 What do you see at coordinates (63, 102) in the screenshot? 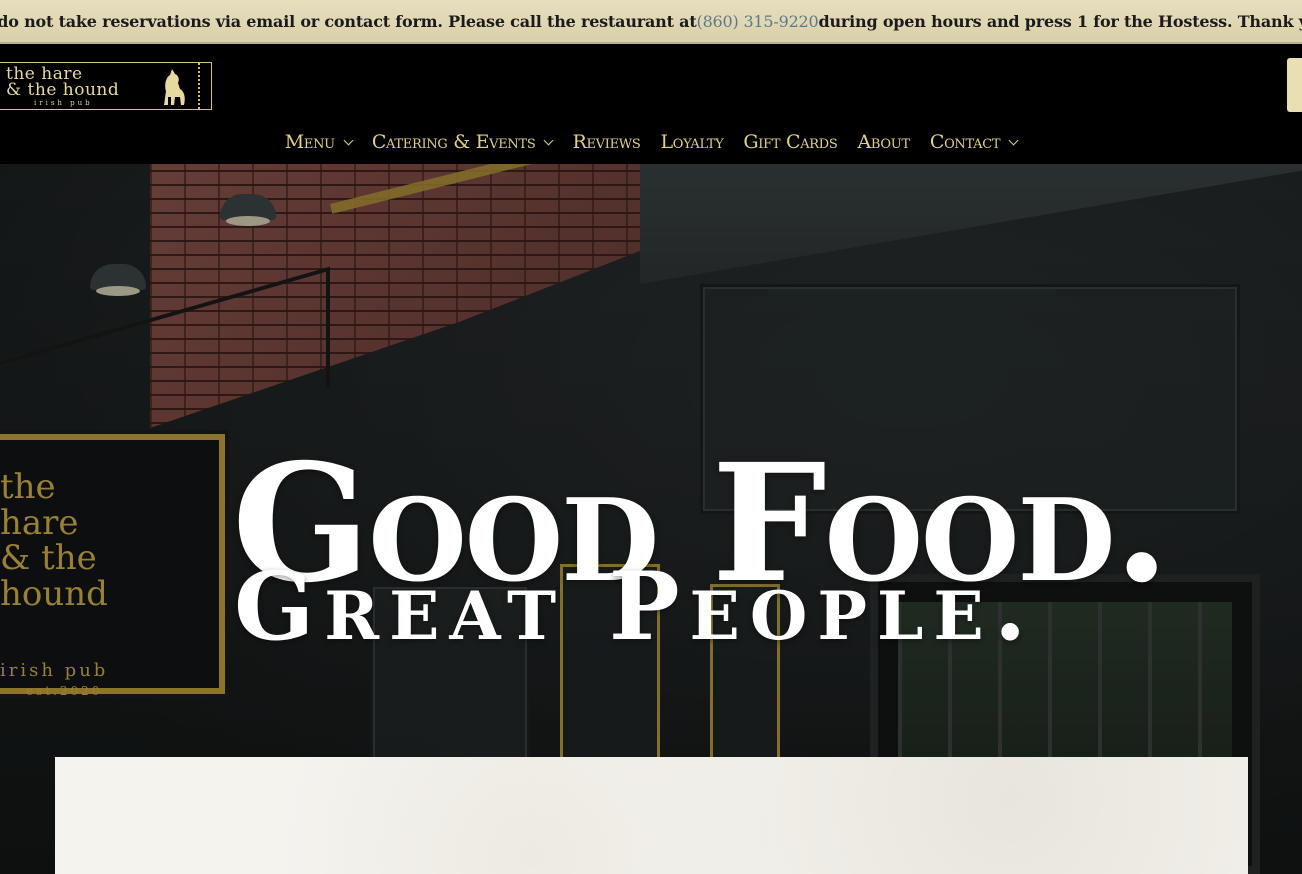
I see `logo-line-irish-pub: irish pub` at bounding box center [63, 102].